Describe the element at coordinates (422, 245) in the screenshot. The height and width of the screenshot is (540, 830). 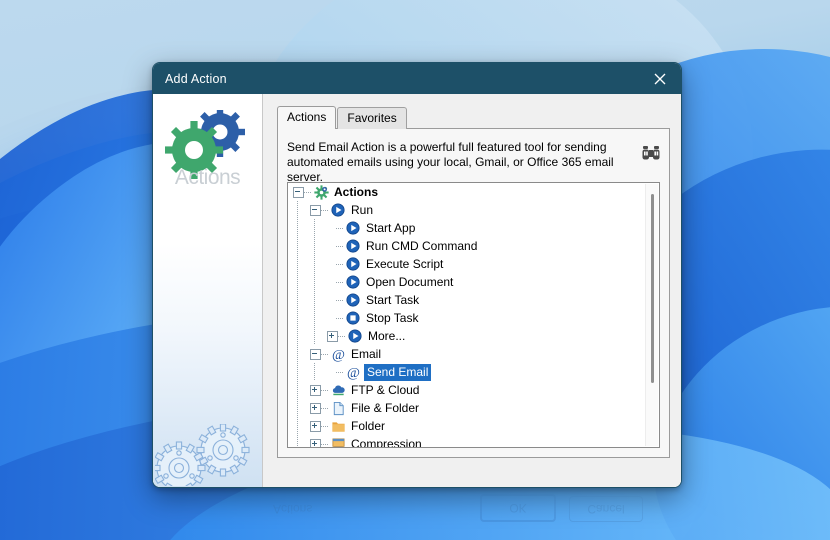
I see `tree-item-label: Run CMD Command` at that location.